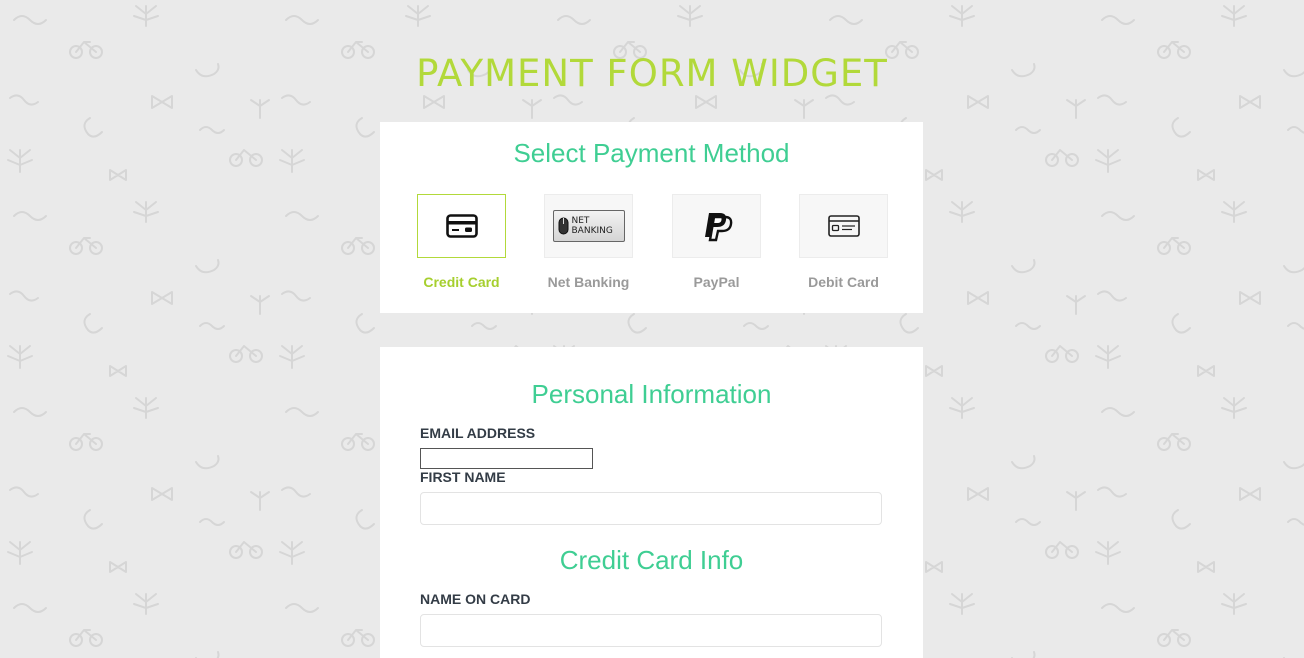 The image size is (1304, 658). Describe the element at coordinates (478, 433) in the screenshot. I see `email-address-label: EMAIL ADDRESS` at that location.